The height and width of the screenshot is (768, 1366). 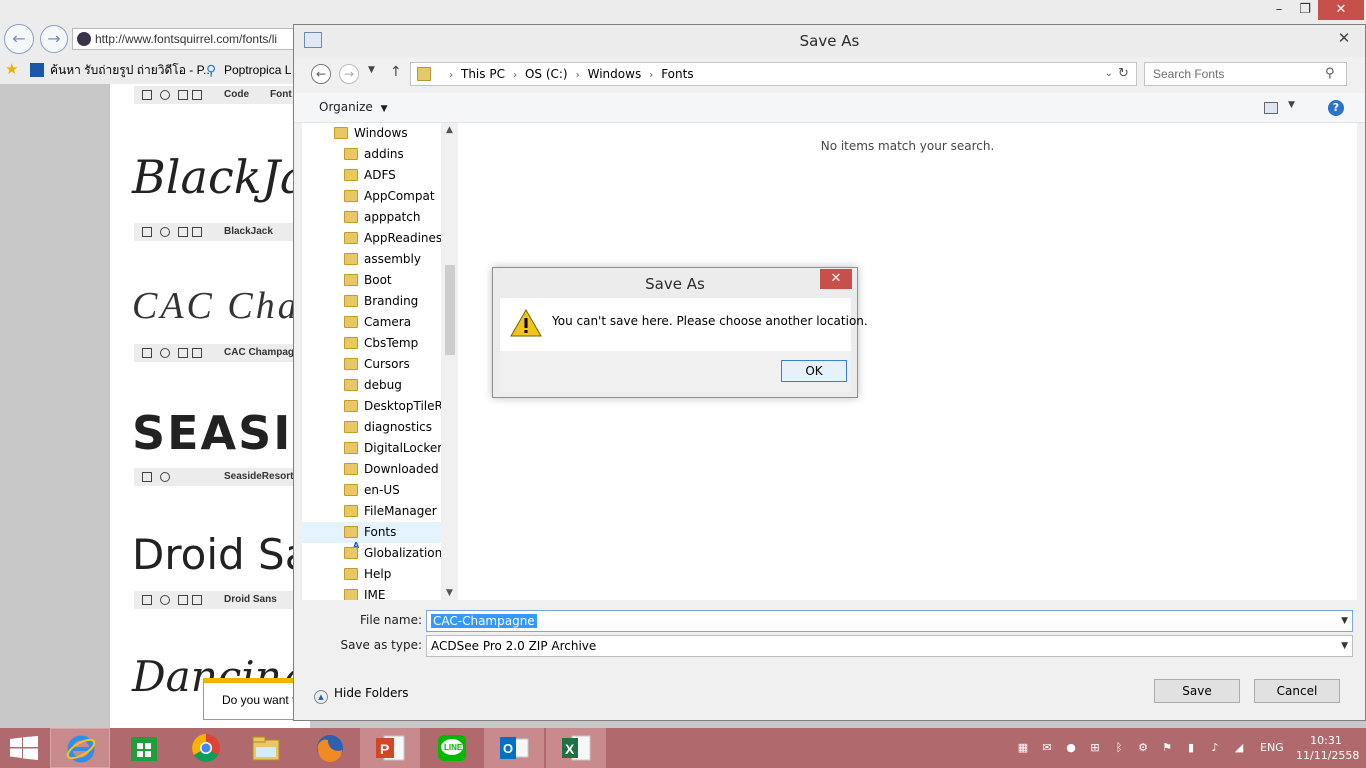 I want to click on font-name: SeasideResort, so click(x=258, y=477).